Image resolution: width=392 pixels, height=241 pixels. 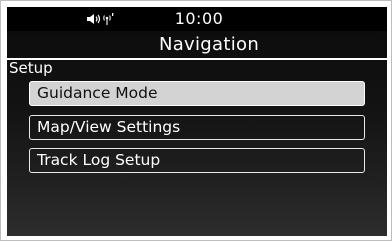 I want to click on menu-item-track-log-setup: Track Log Setup, so click(x=197, y=160).